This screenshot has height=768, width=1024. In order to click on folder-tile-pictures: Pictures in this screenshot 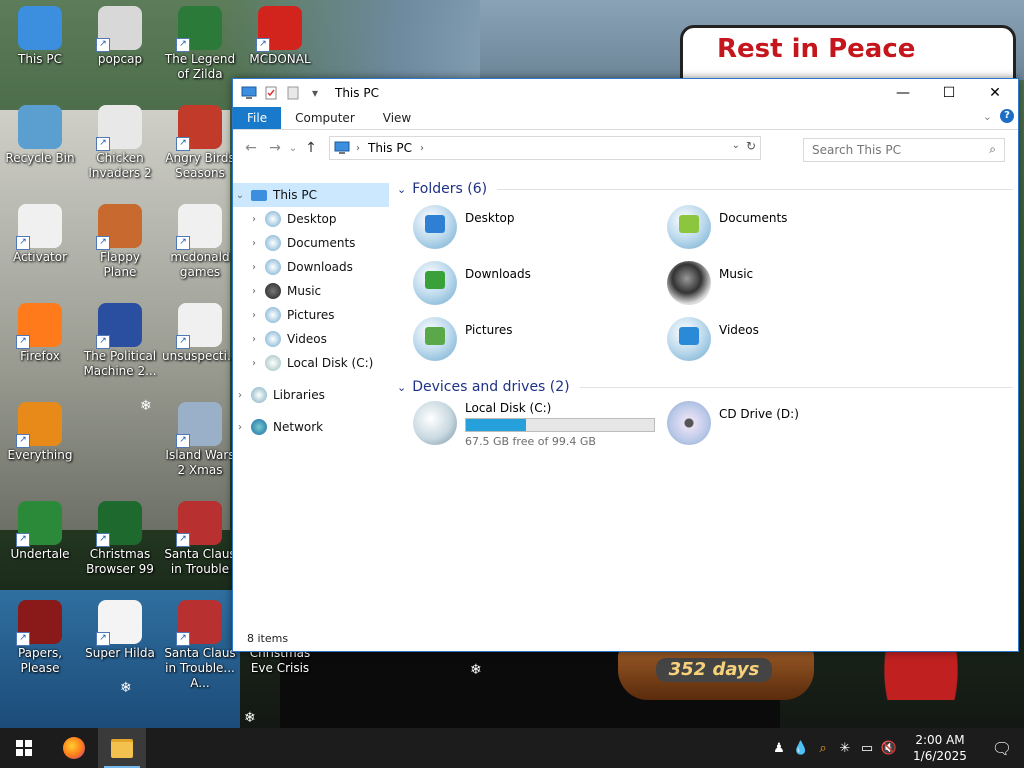, I will do `click(533, 343)`.